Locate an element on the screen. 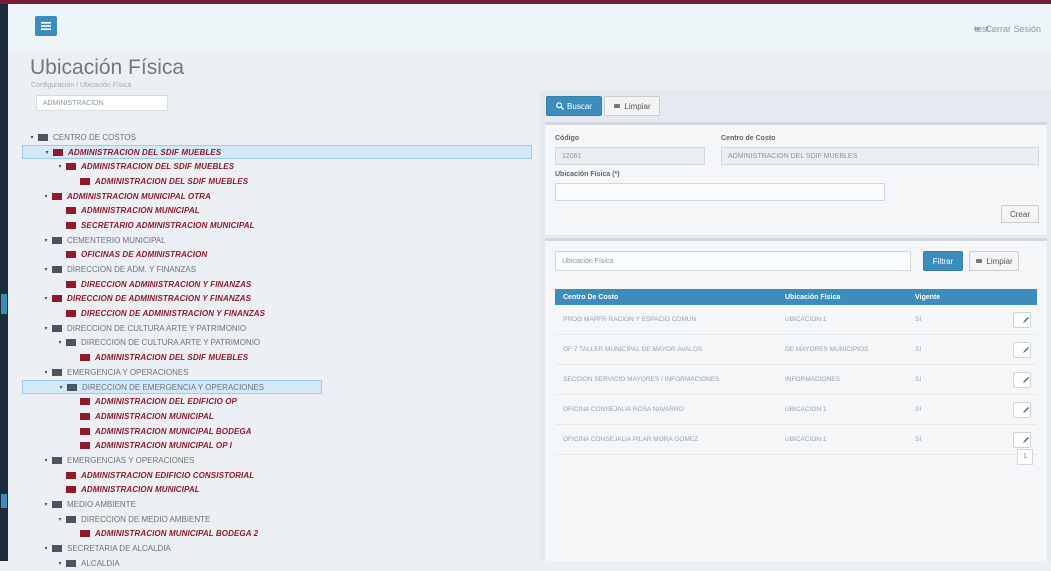 The height and width of the screenshot is (571, 1051). tree-node-label: ALCALDIA is located at coordinates (100, 563).